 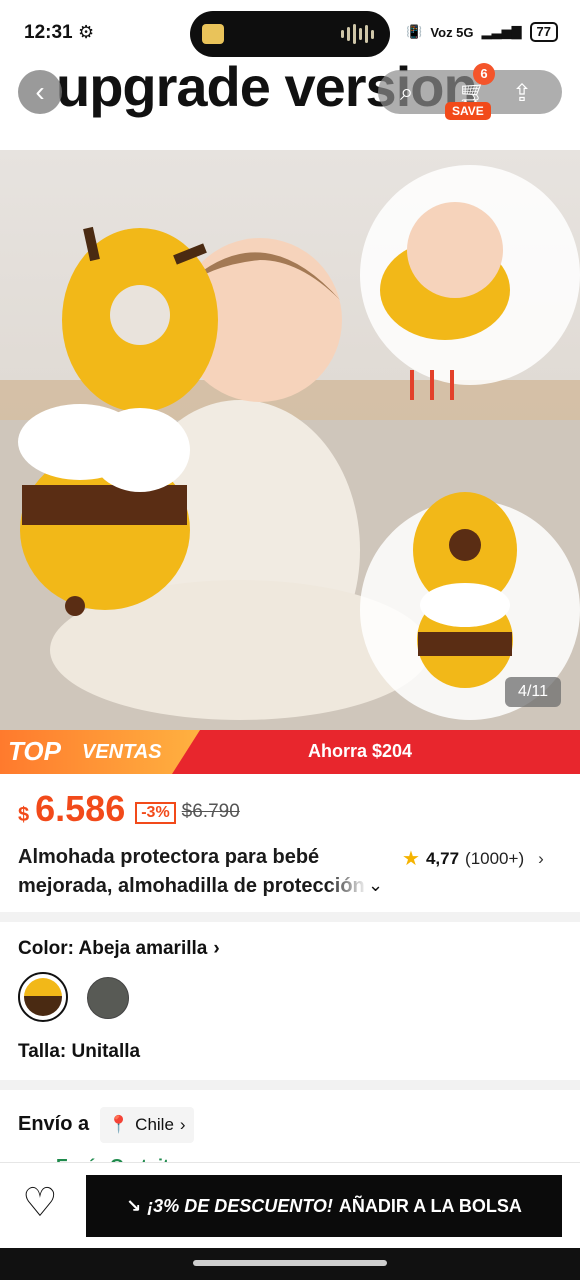 What do you see at coordinates (522, 93) in the screenshot?
I see `share-icon: ⇪` at bounding box center [522, 93].